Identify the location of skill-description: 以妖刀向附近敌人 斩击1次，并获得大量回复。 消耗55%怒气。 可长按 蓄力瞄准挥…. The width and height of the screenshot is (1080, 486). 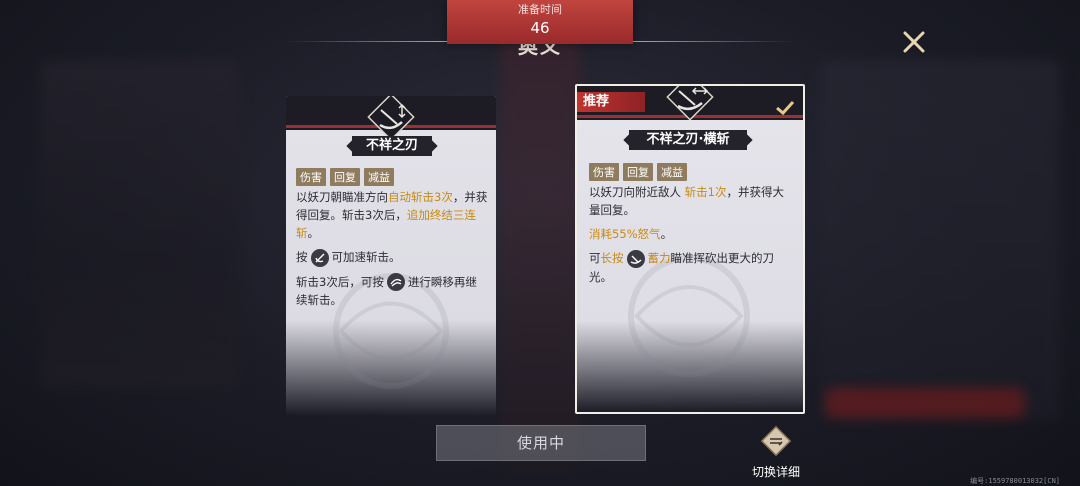
(689, 237).